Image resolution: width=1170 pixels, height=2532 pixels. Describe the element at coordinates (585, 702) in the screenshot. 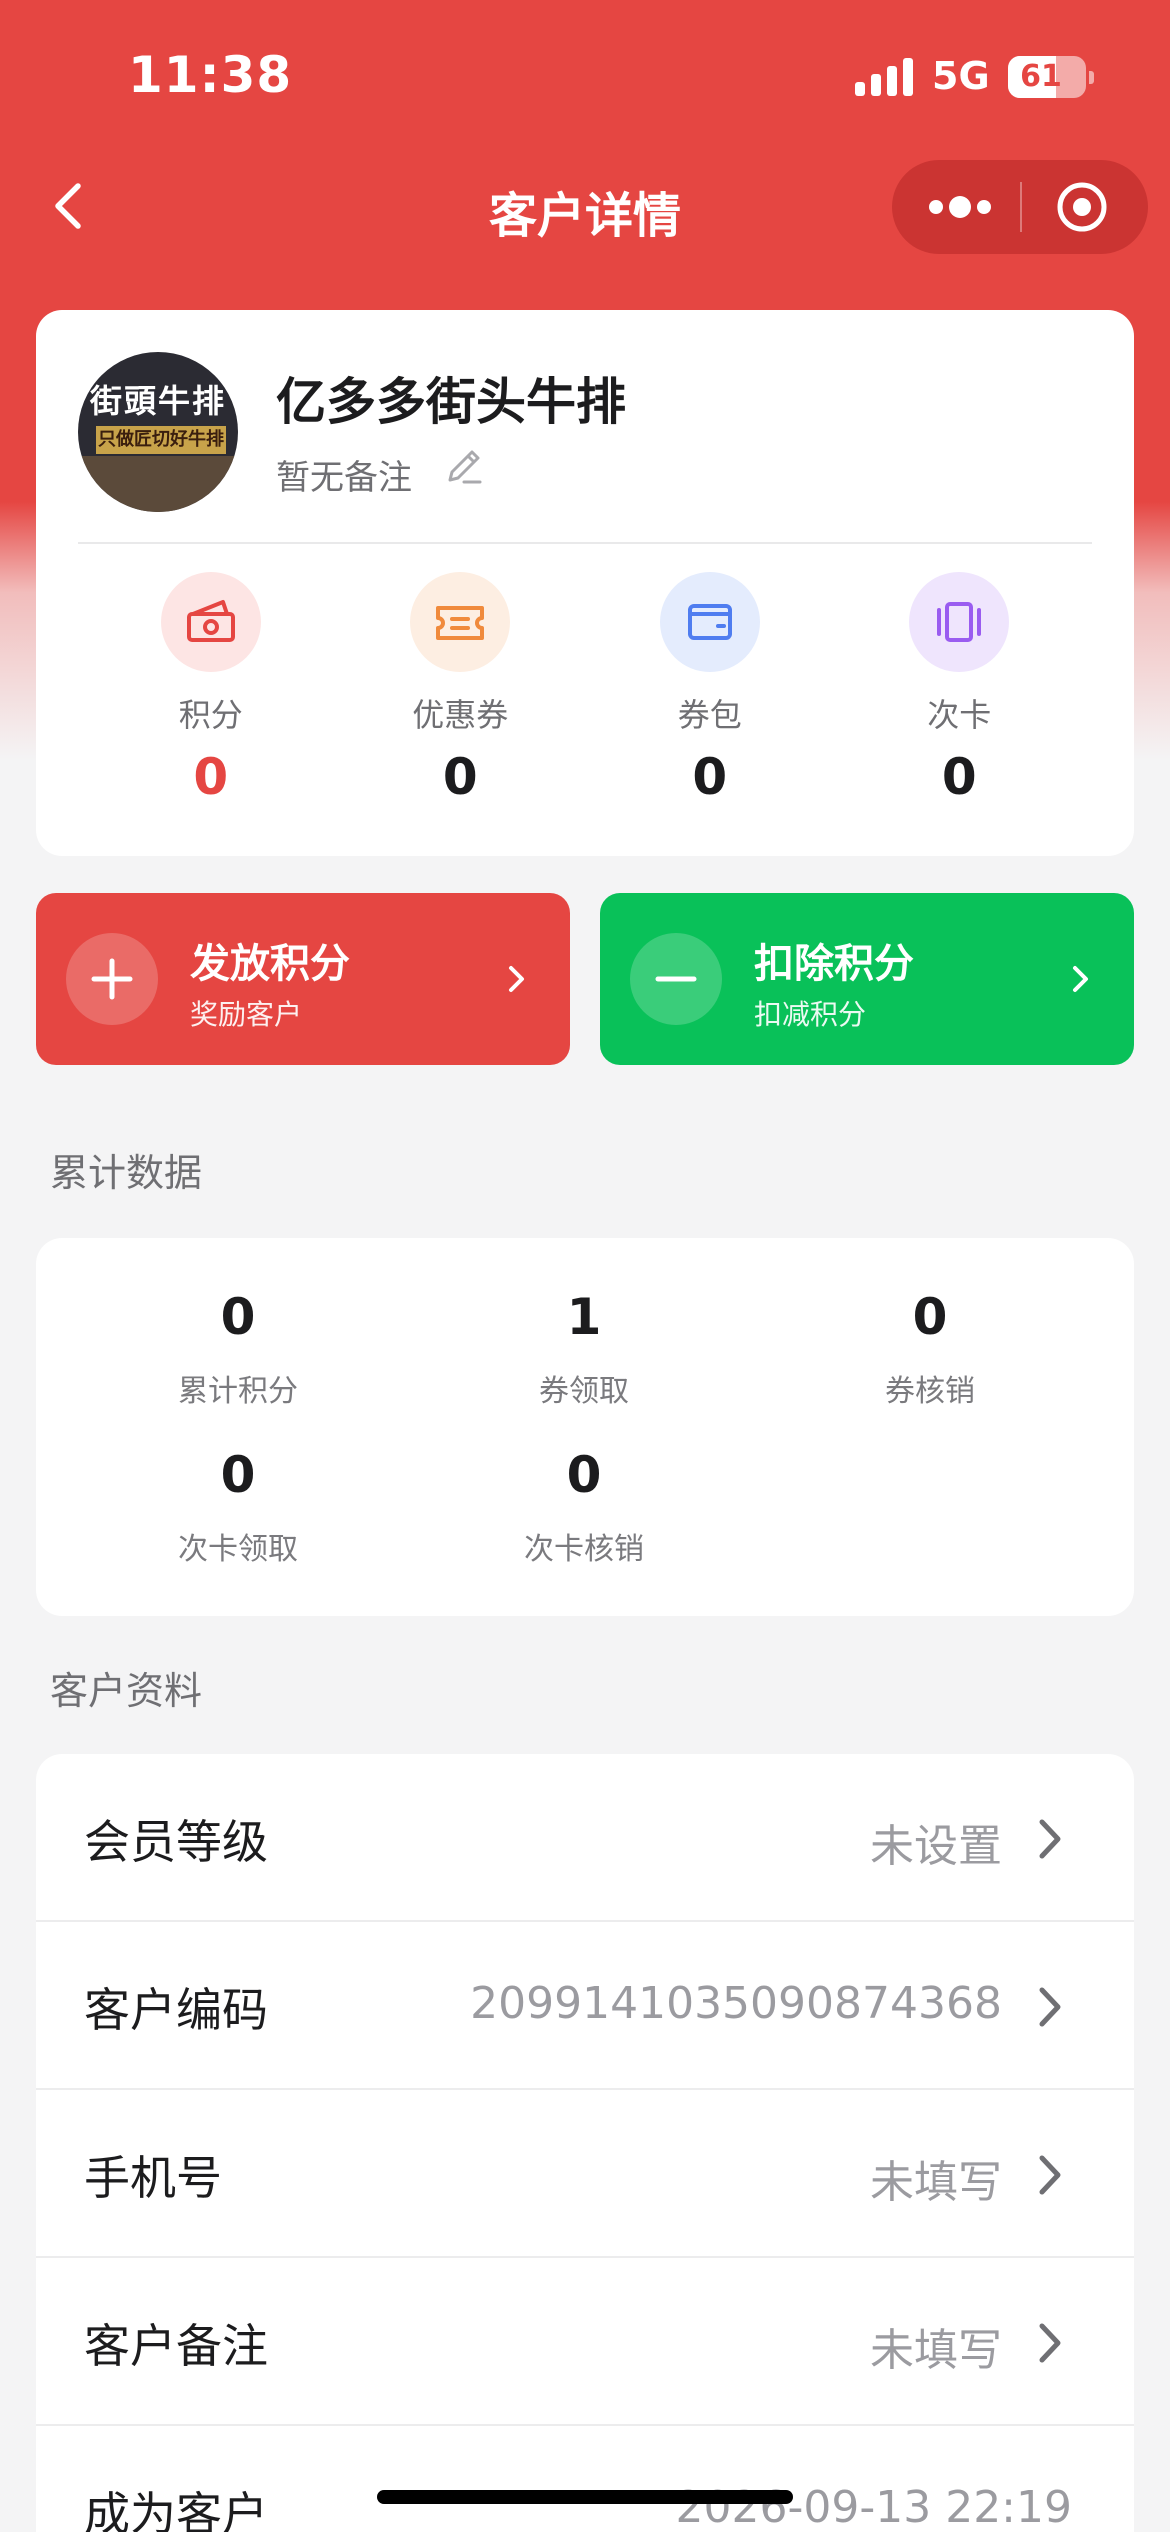

I see `asset-stats: 积分 0 优惠券 0 券包 0 次卡 0` at that location.